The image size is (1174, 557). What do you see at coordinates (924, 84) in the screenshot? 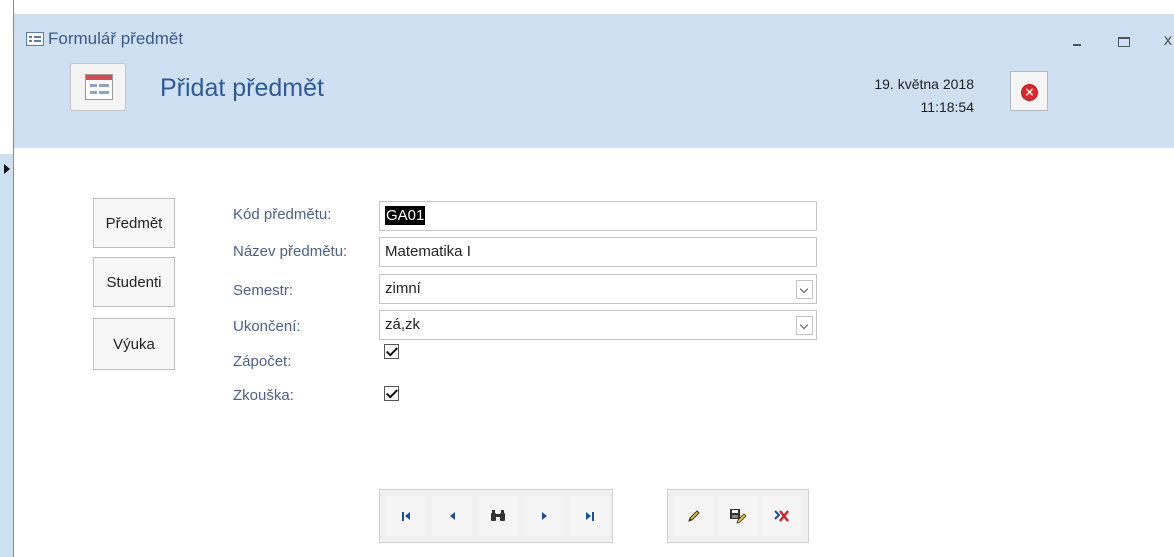
I see `header-date: 19. května 2018` at bounding box center [924, 84].